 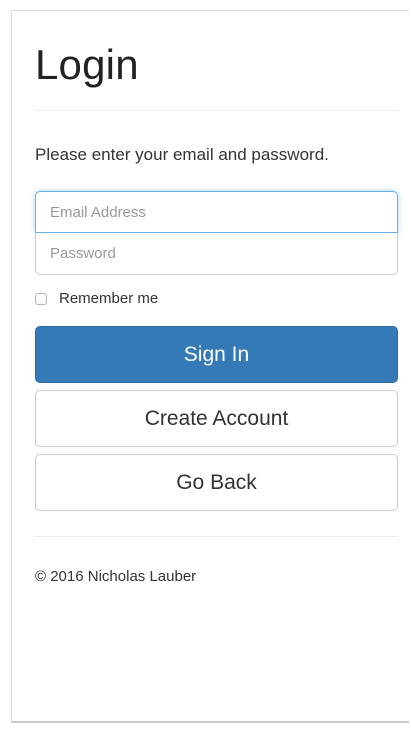 What do you see at coordinates (216, 212) in the screenshot?
I see `email-input` at bounding box center [216, 212].